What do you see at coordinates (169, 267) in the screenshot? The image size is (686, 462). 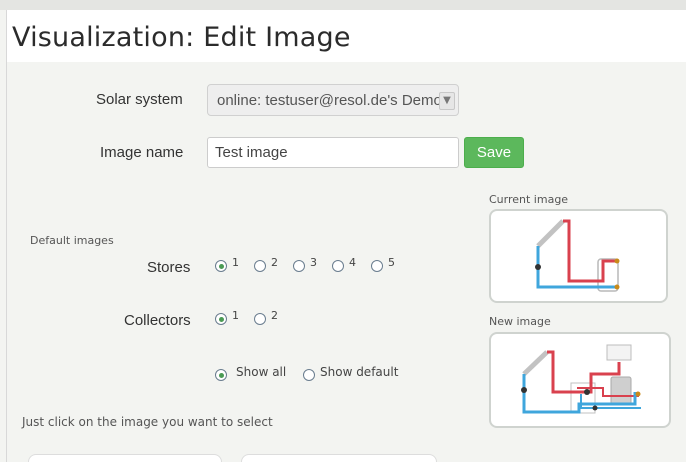 I see `stores-label: Stores` at bounding box center [169, 267].